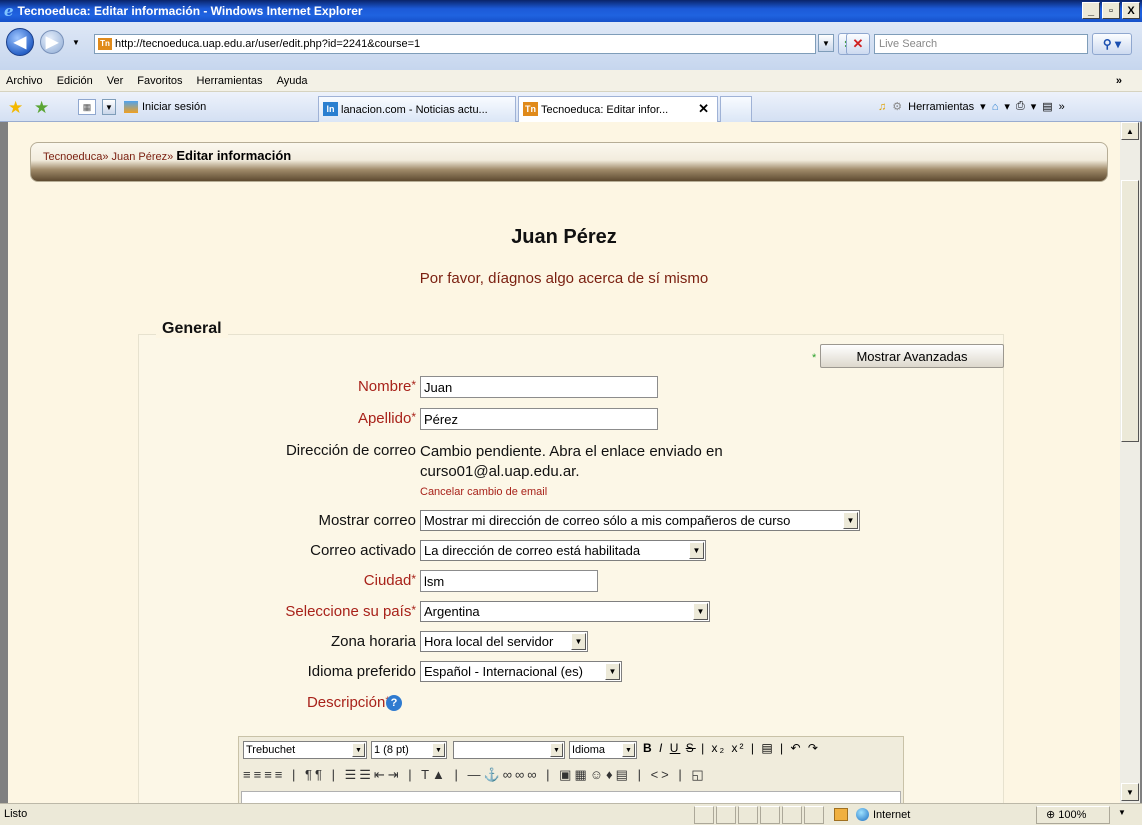  I want to click on align-left-icon: ≡, so click(248, 774).